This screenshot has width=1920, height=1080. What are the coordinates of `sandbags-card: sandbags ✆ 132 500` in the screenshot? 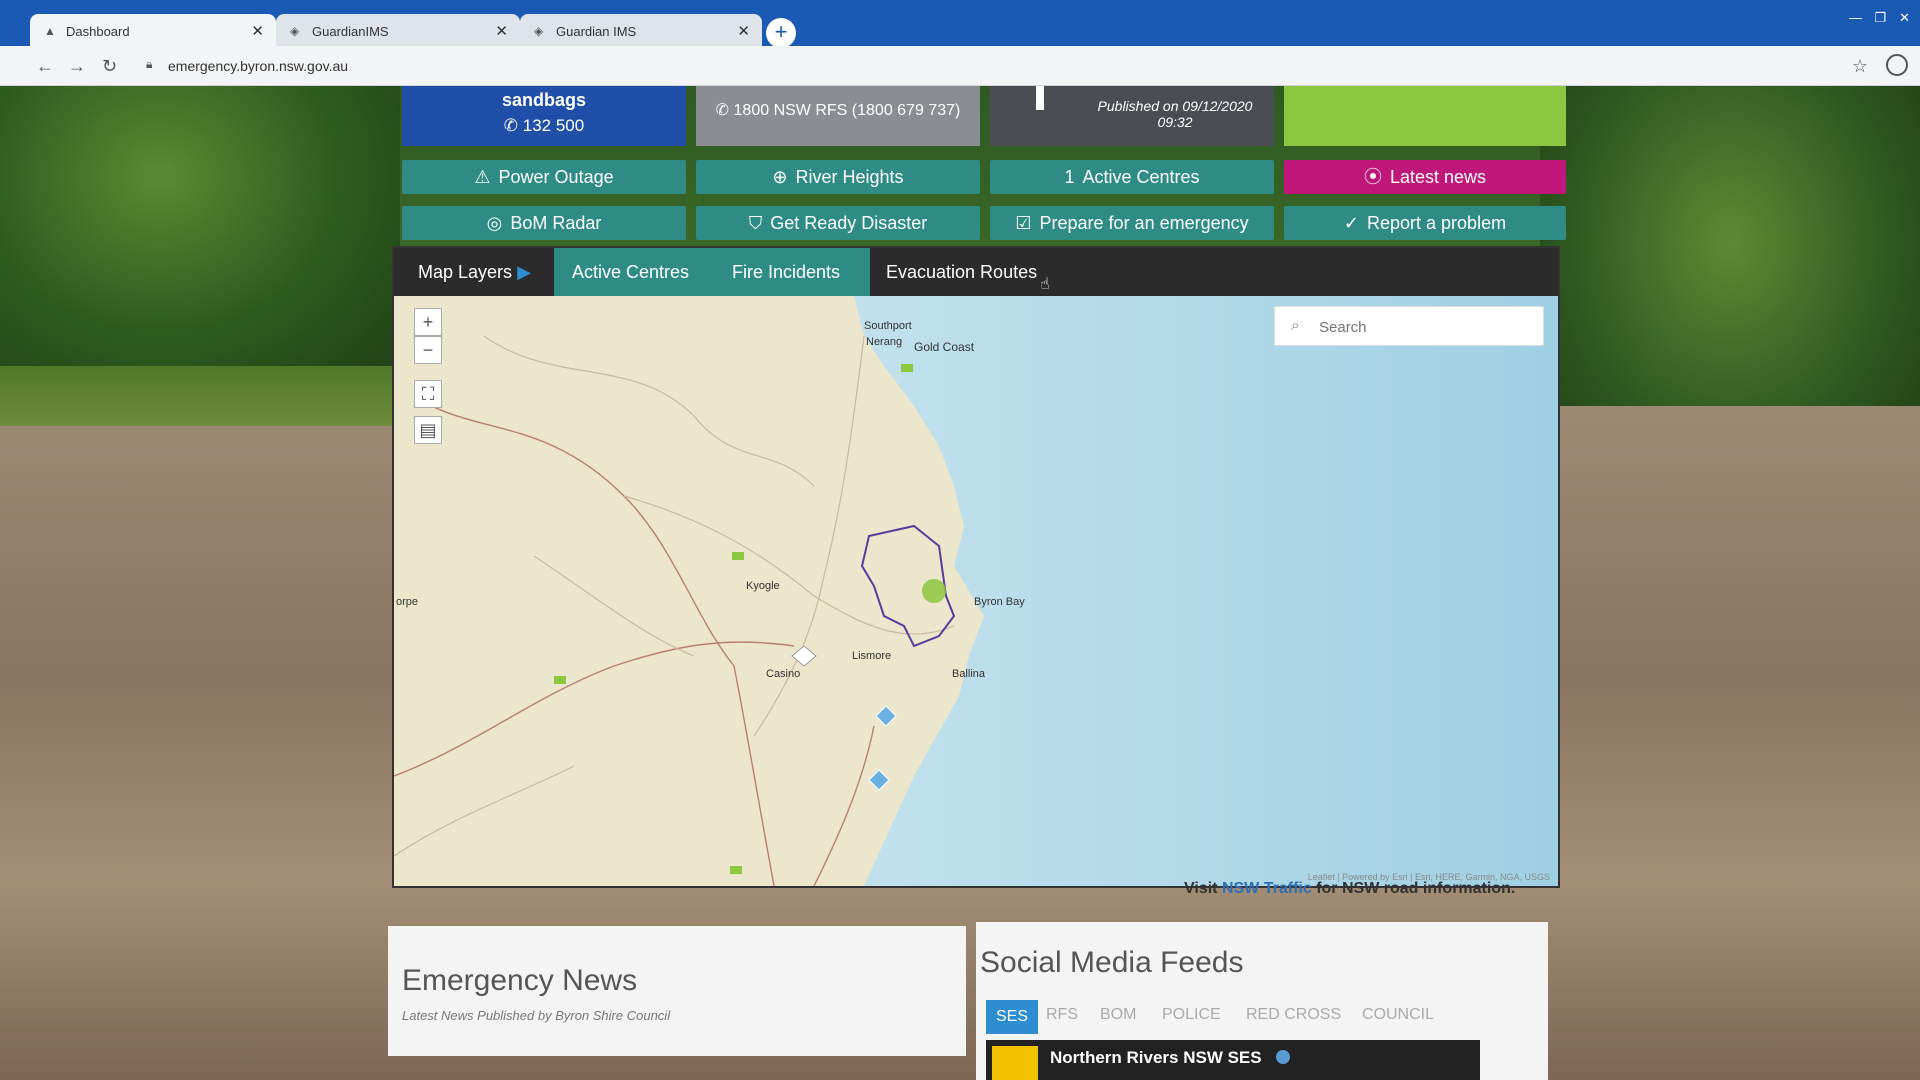 It's located at (544, 116).